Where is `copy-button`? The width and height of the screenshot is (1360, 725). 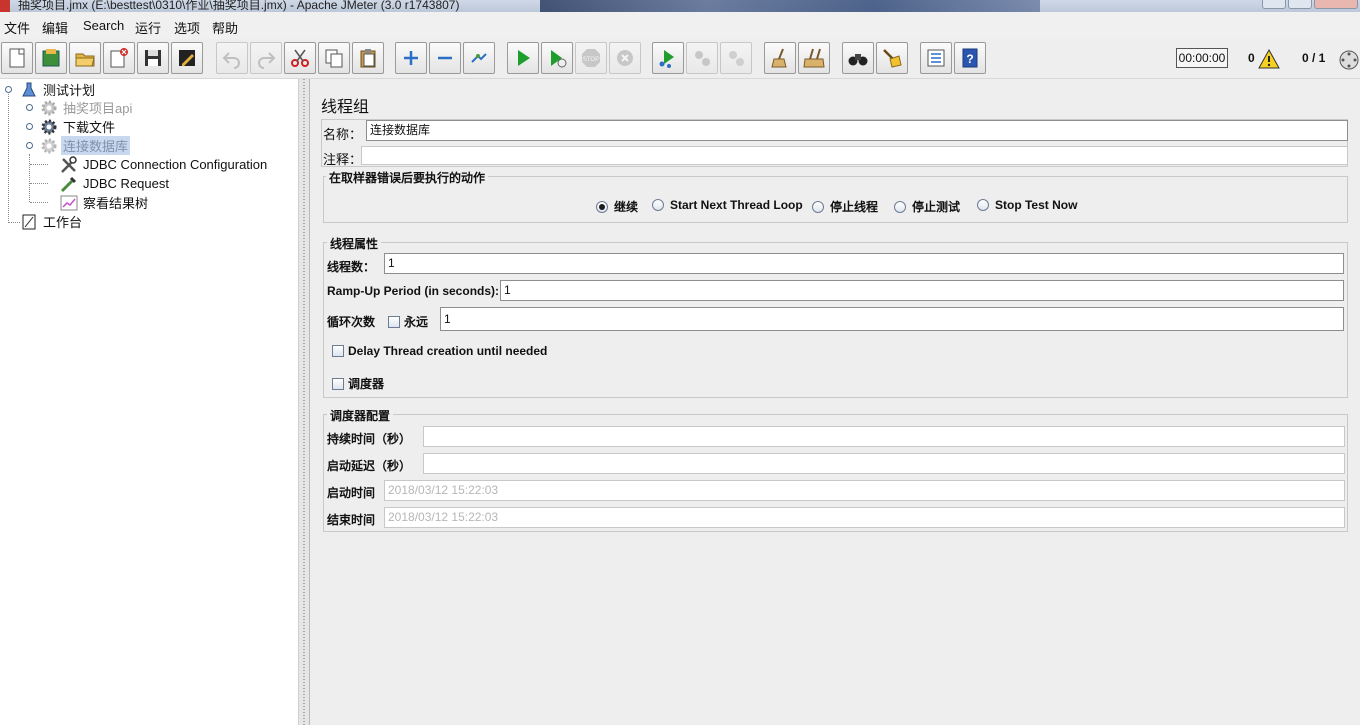 copy-button is located at coordinates (334, 58).